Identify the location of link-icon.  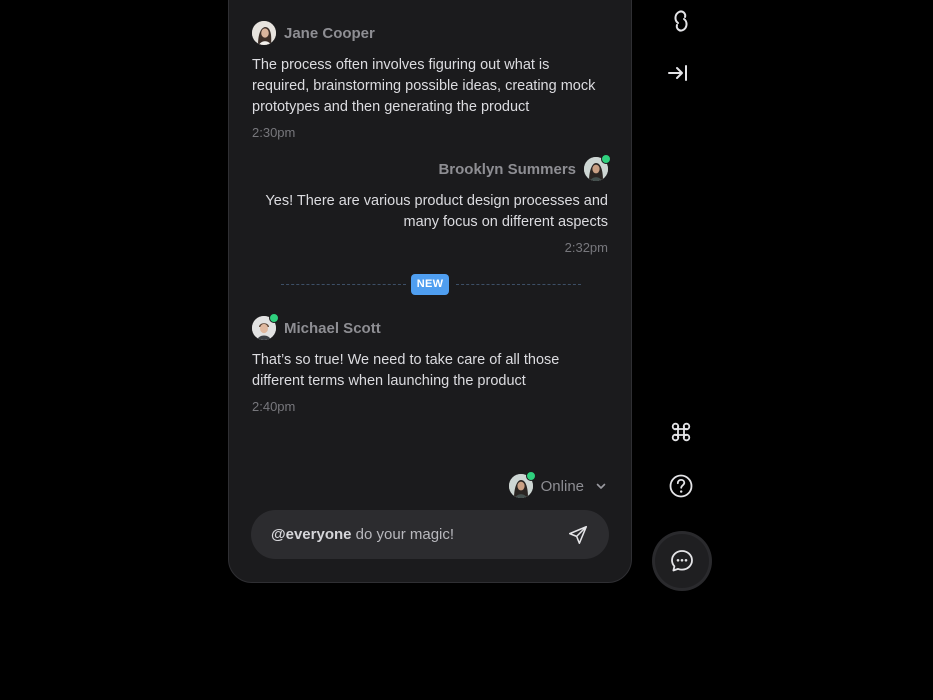
(681, 21).